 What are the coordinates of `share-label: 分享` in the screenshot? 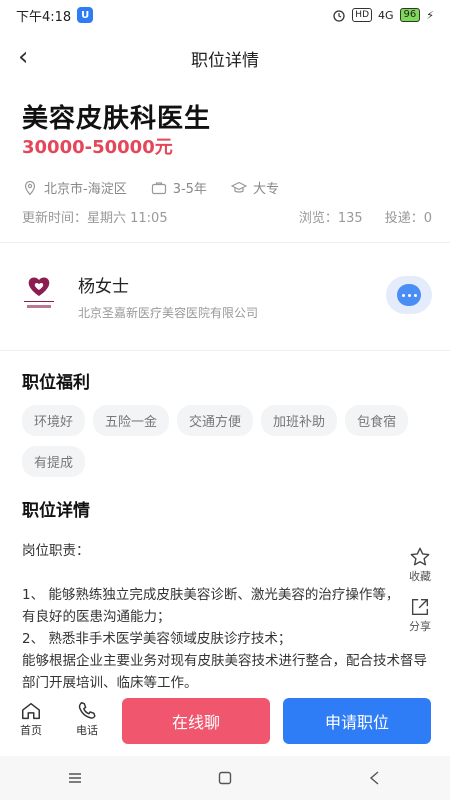 It's located at (420, 626).